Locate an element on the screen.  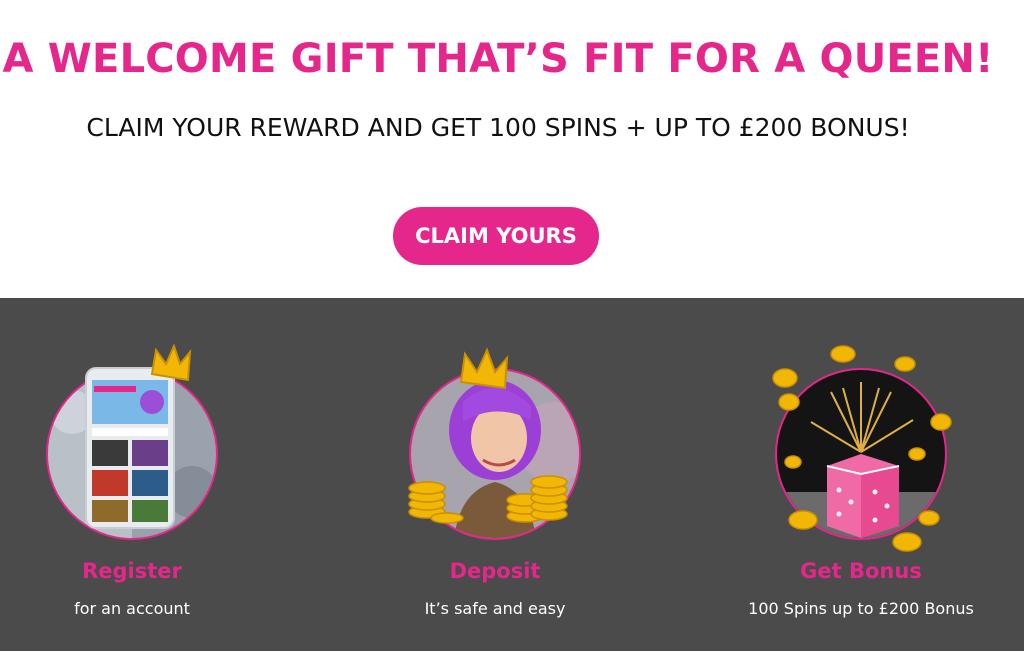
step-deposit: Deposit It’s safe and easy is located at coordinates (495, 474).